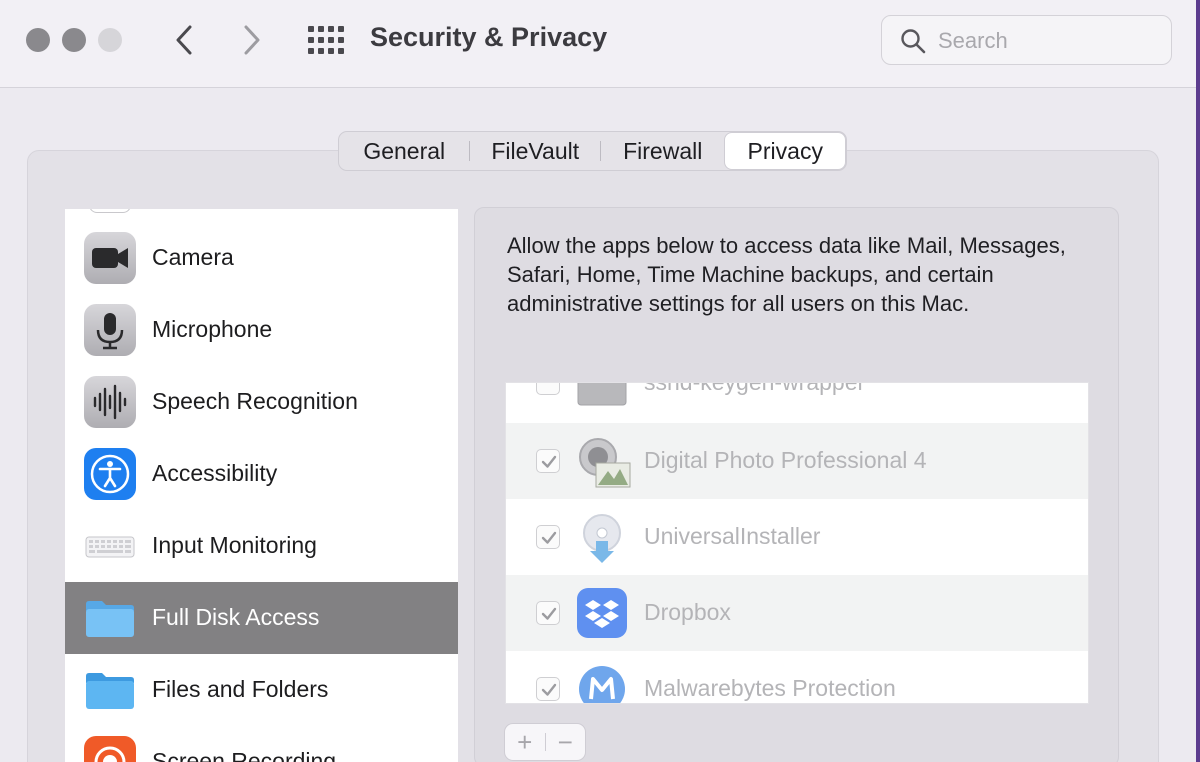 Image resolution: width=1200 pixels, height=762 pixels. What do you see at coordinates (244, 755) in the screenshot?
I see `category-label: Screen Recording` at bounding box center [244, 755].